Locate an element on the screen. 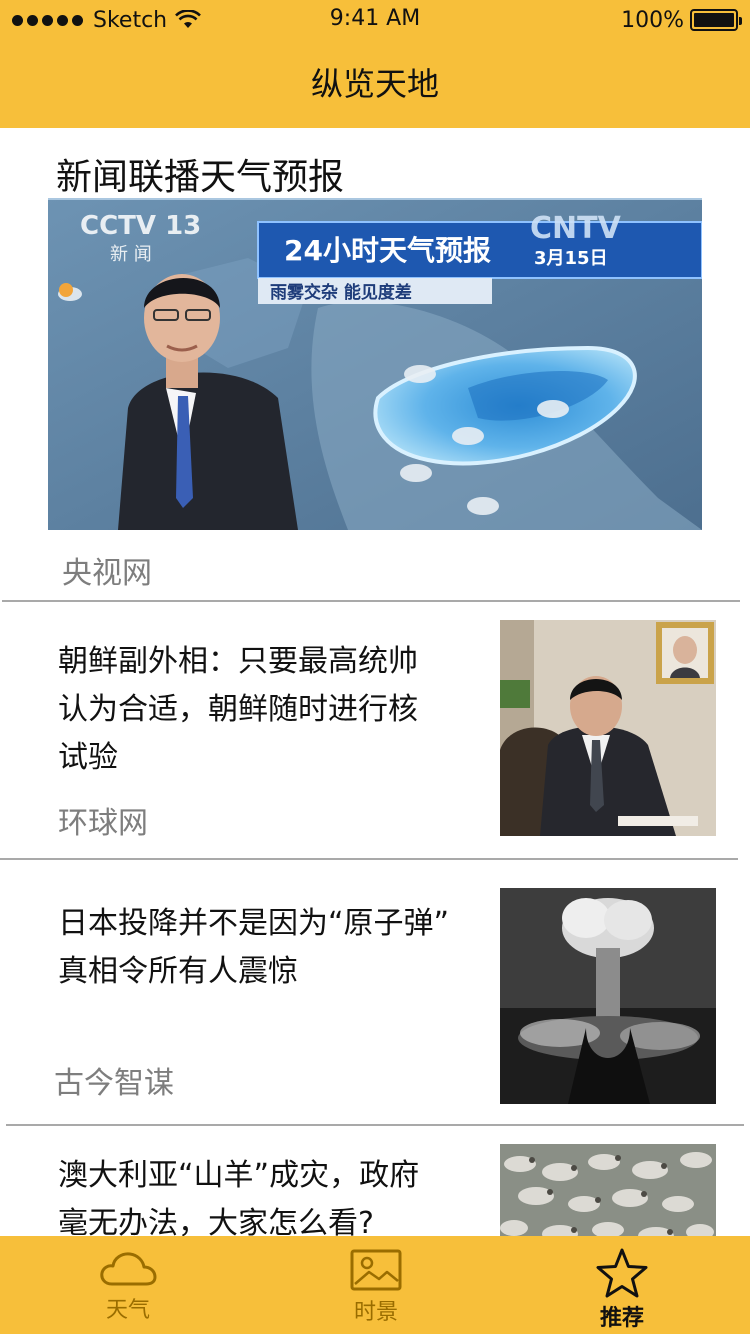  news-title-line: 试验 is located at coordinates (88, 757).